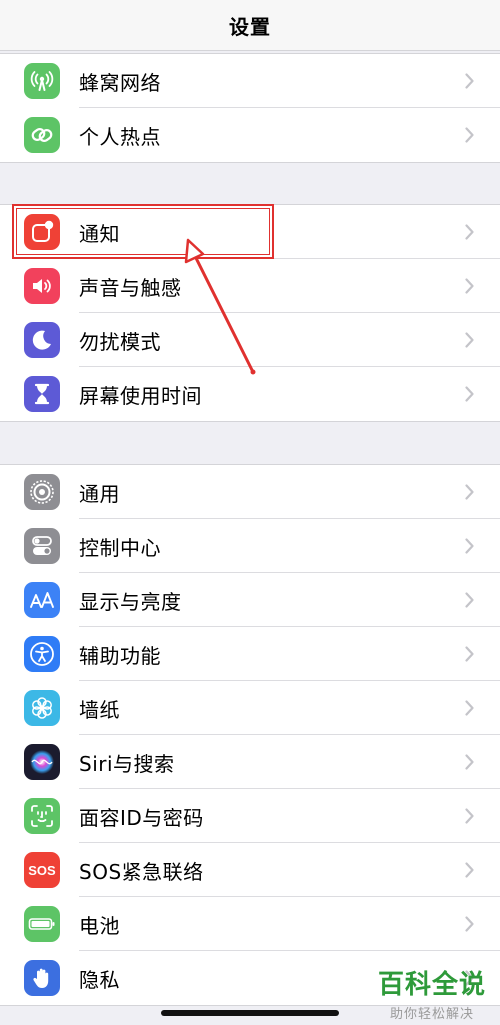 The height and width of the screenshot is (1025, 500). Describe the element at coordinates (120, 341) in the screenshot. I see `settings-row-label: 勿扰模式` at that location.